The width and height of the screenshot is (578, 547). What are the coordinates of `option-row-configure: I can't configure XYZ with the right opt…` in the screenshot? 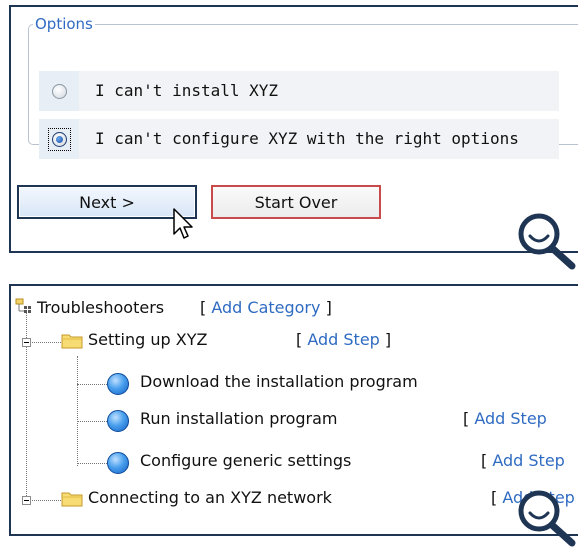 It's located at (299, 139).